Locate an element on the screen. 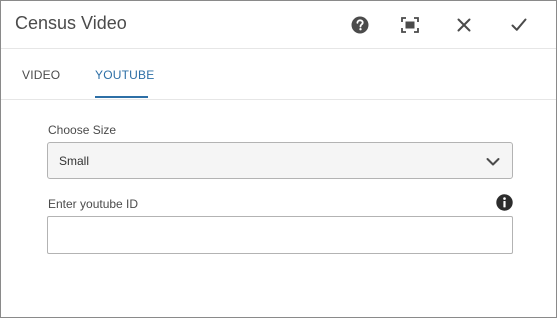  fullscreen-button is located at coordinates (410, 25).